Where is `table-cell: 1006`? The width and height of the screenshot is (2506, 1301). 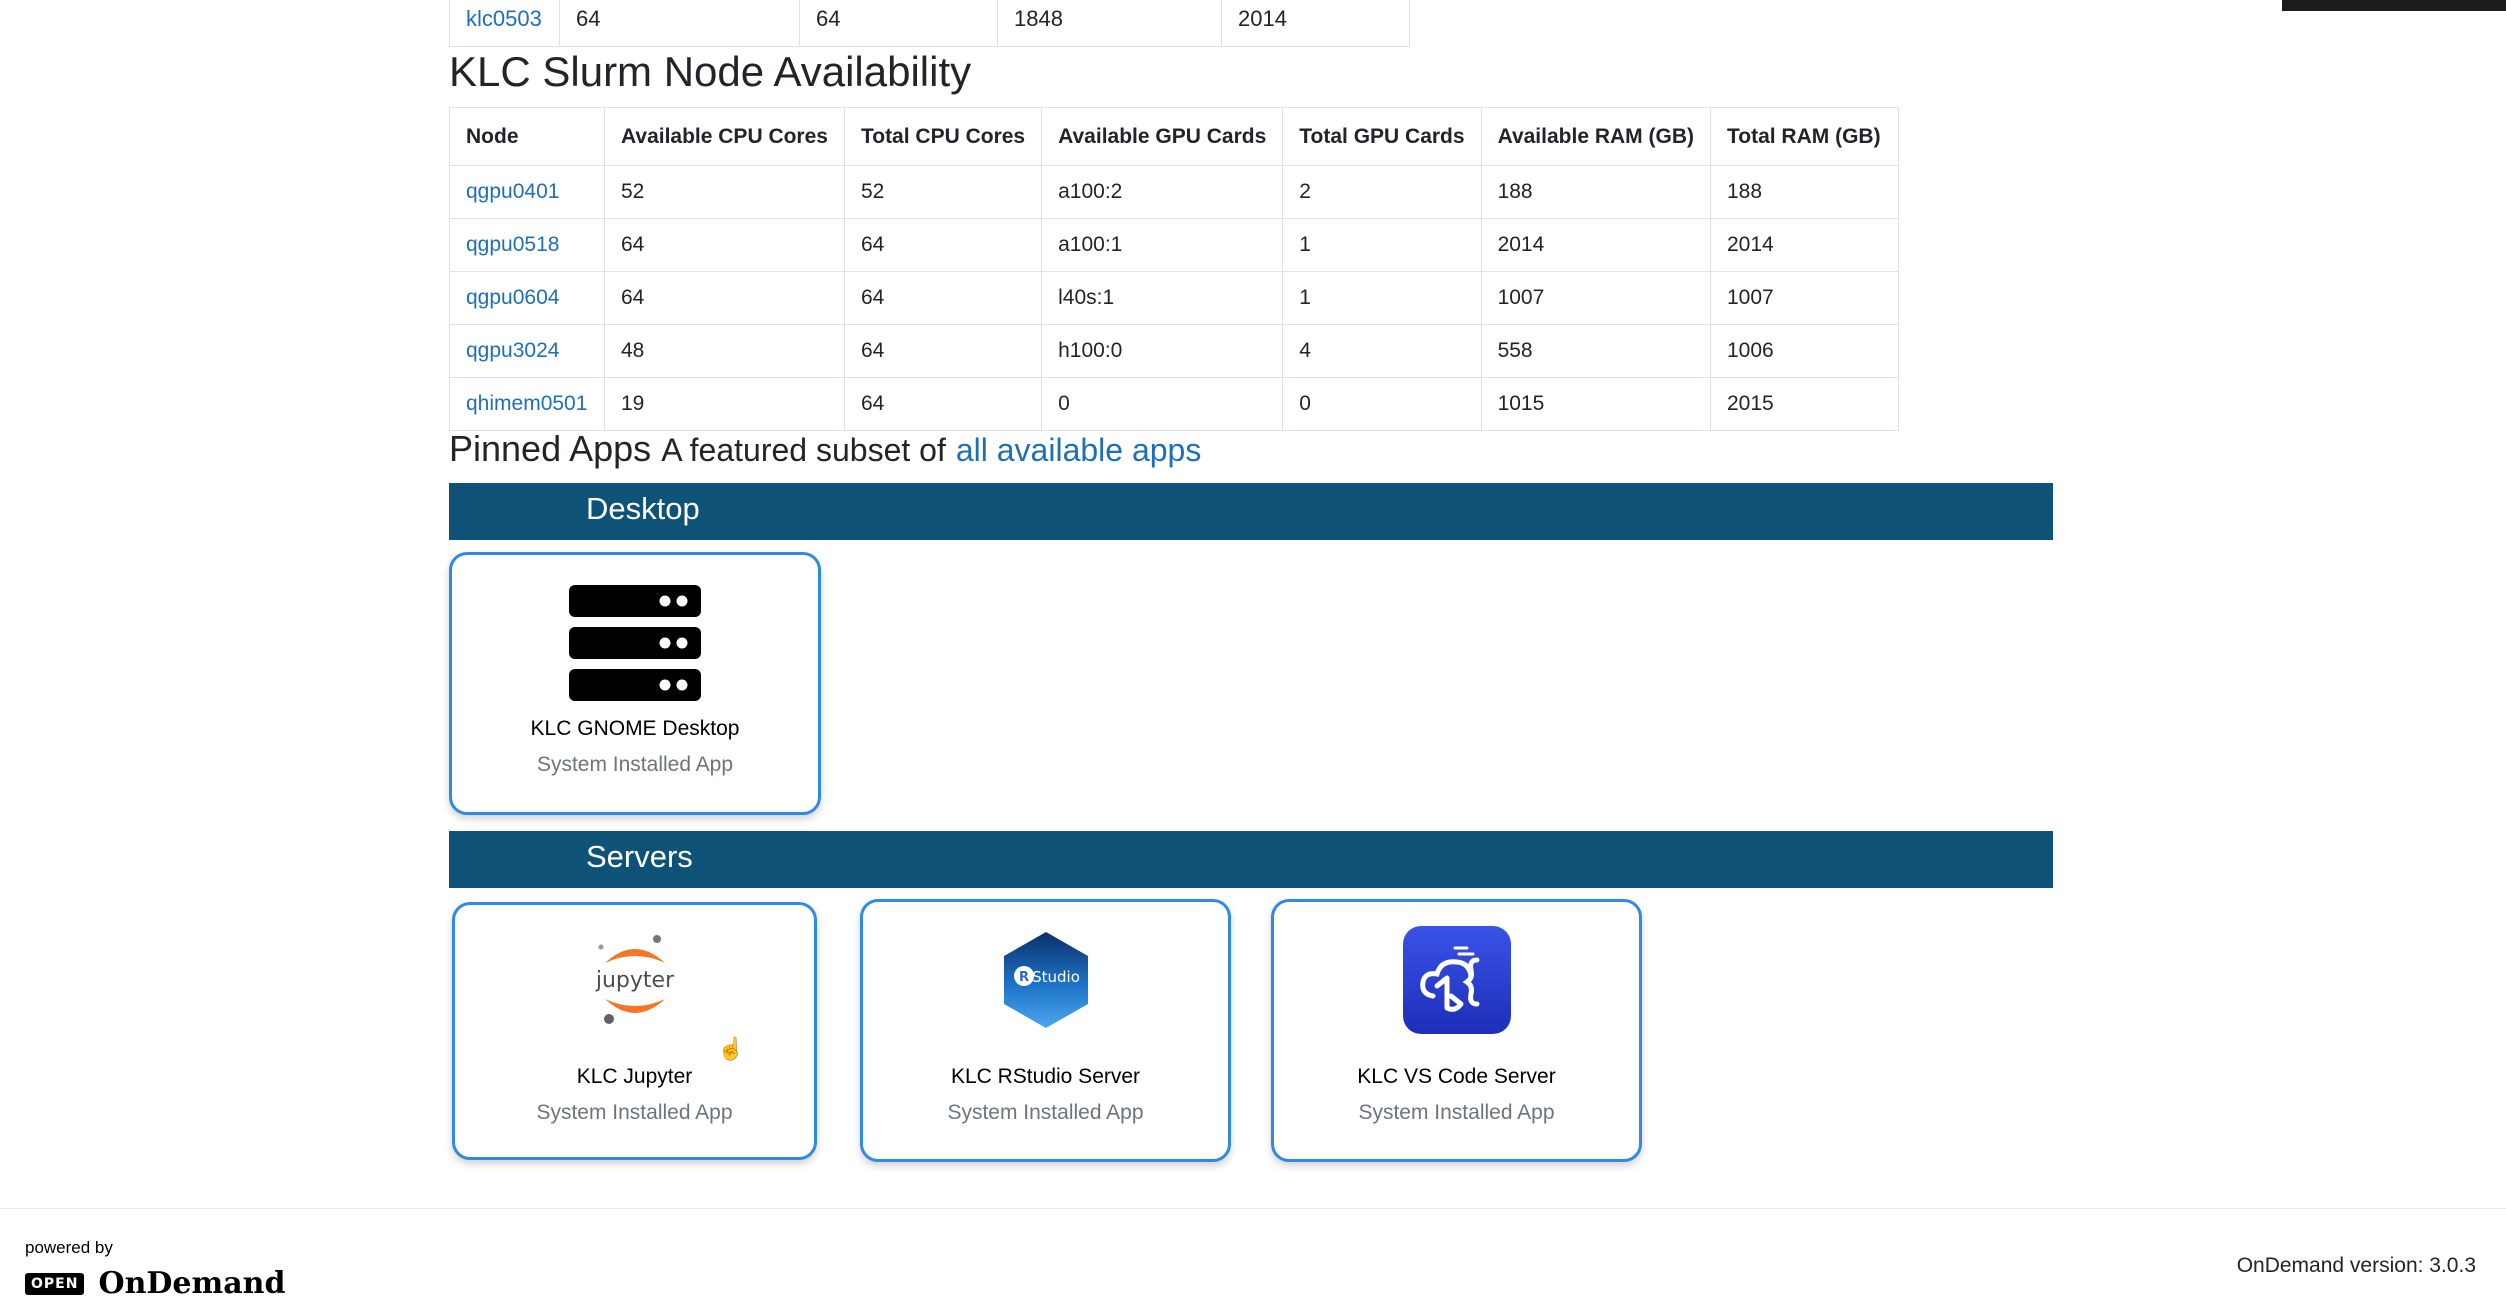 table-cell: 1006 is located at coordinates (1804, 351).